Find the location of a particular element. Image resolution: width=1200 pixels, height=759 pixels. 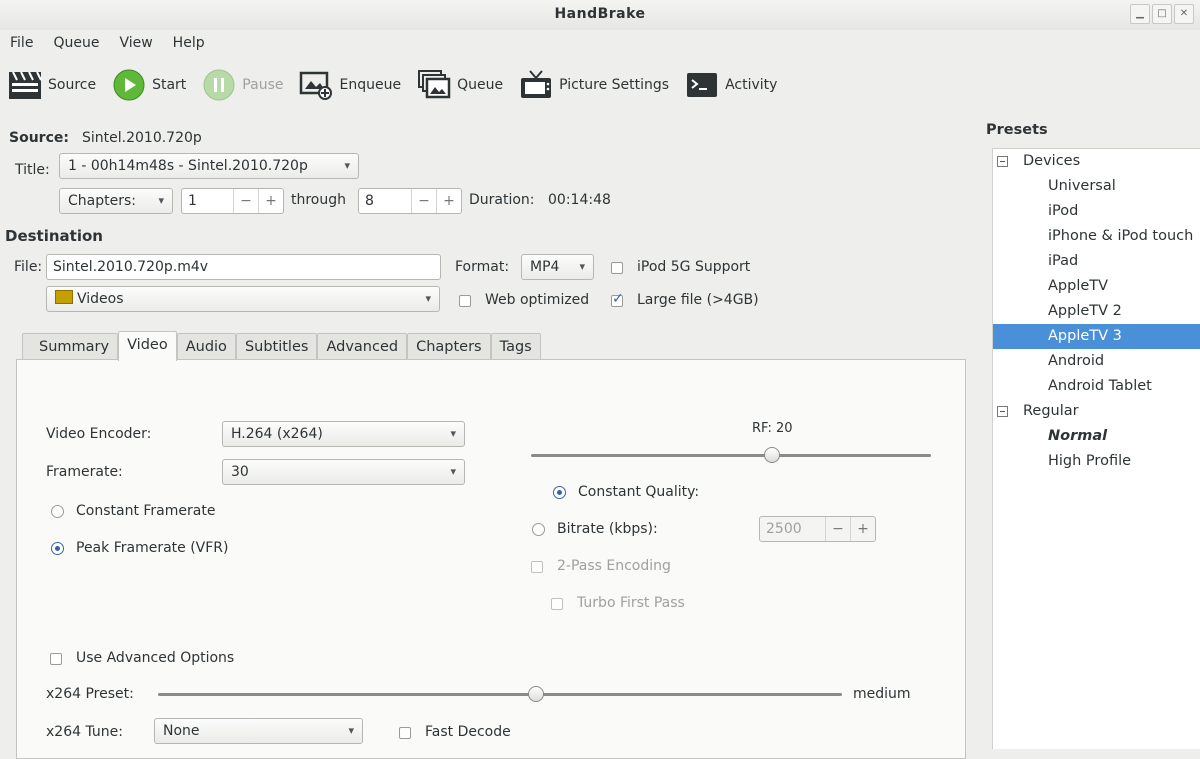

x264-preset-slider-handle is located at coordinates (536, 694).